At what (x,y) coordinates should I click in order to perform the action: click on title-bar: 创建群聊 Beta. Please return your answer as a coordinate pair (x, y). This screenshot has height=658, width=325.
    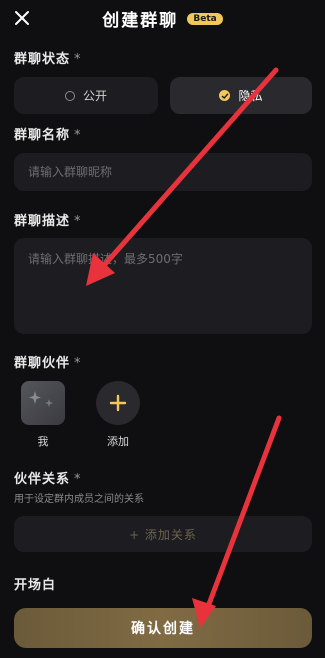
    Looking at the image, I should click on (162, 18).